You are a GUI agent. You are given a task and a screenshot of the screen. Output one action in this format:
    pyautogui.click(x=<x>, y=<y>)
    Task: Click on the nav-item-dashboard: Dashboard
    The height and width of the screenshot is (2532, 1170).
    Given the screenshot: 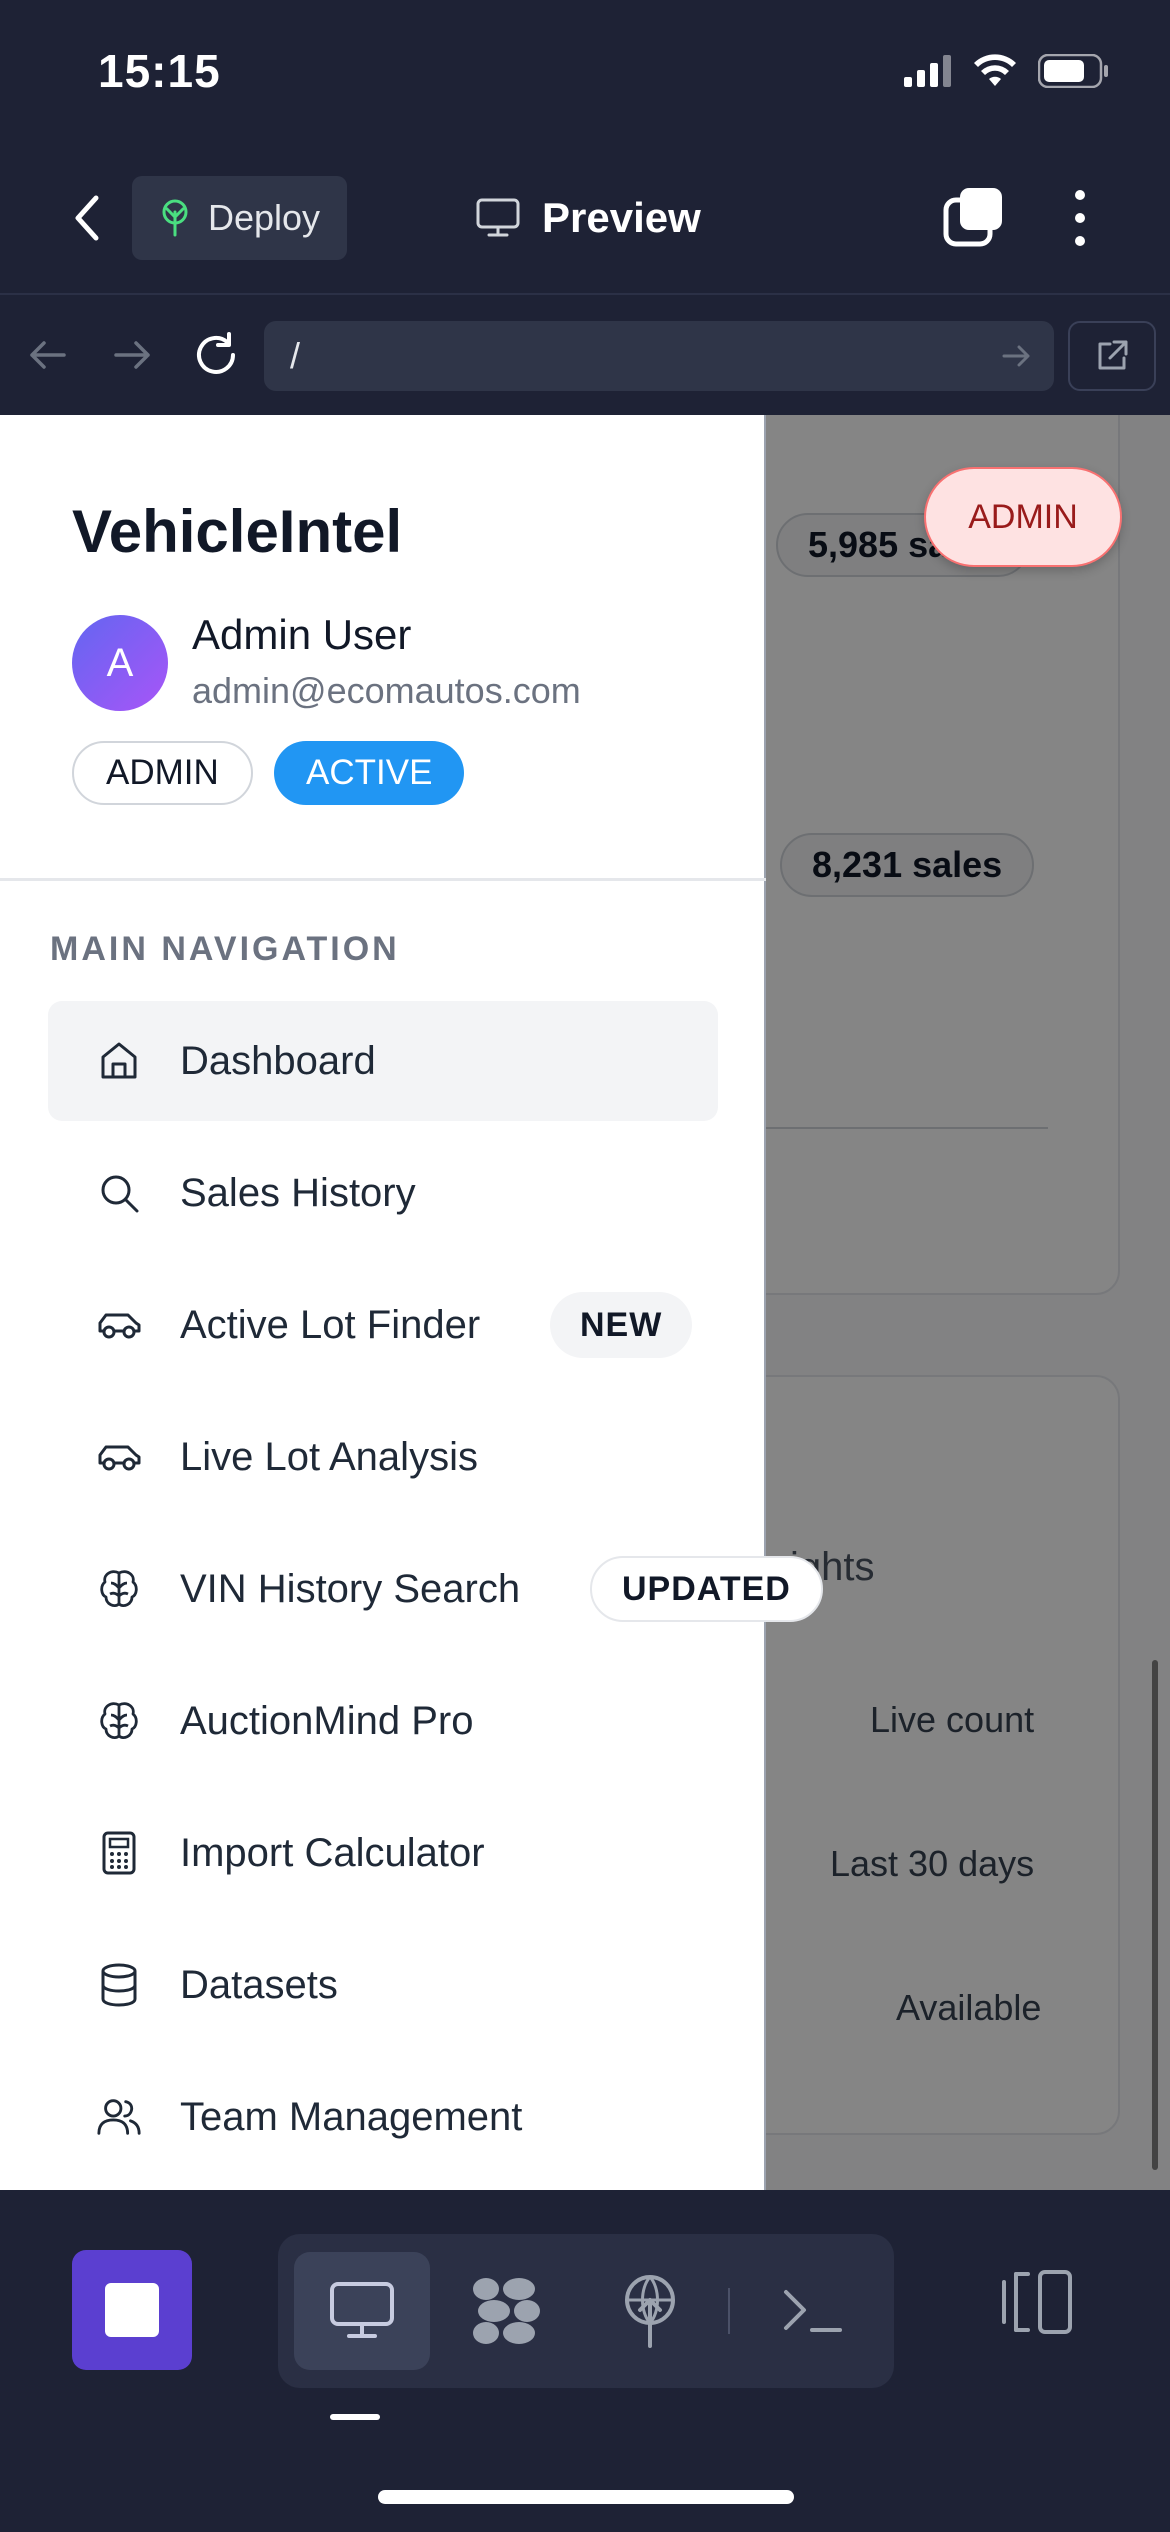 What is the action you would take?
    pyautogui.click(x=383, y=1061)
    